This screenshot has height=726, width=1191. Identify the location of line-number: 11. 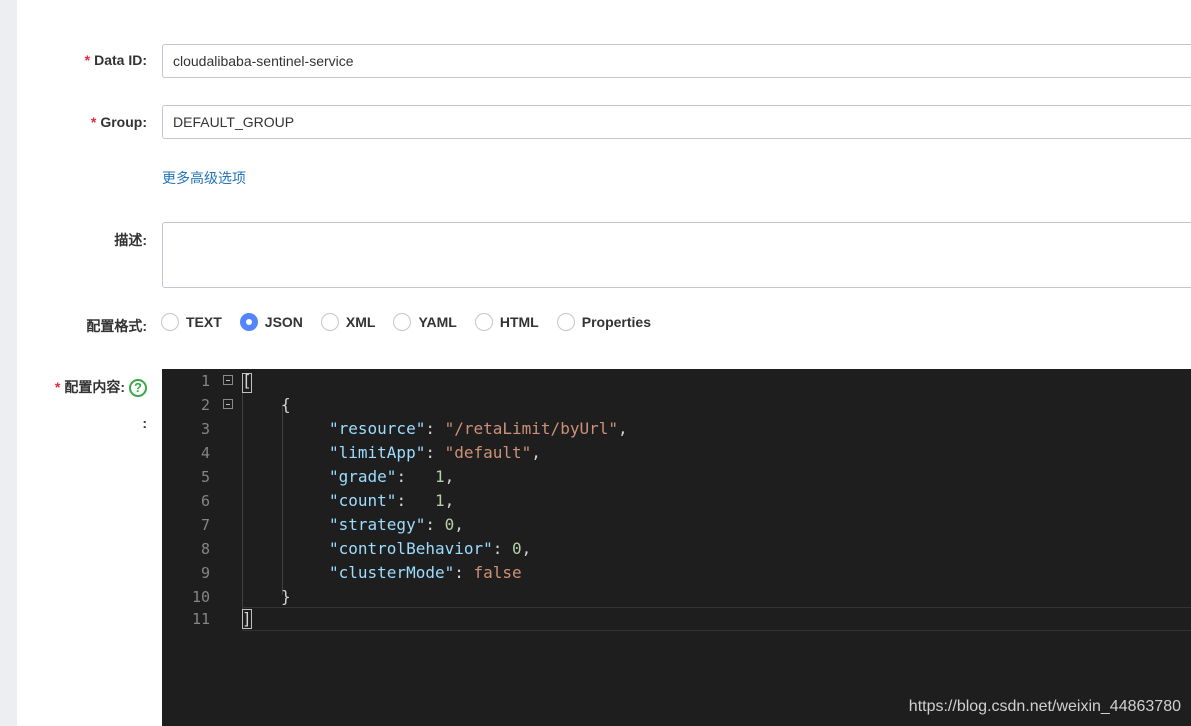
(200, 619).